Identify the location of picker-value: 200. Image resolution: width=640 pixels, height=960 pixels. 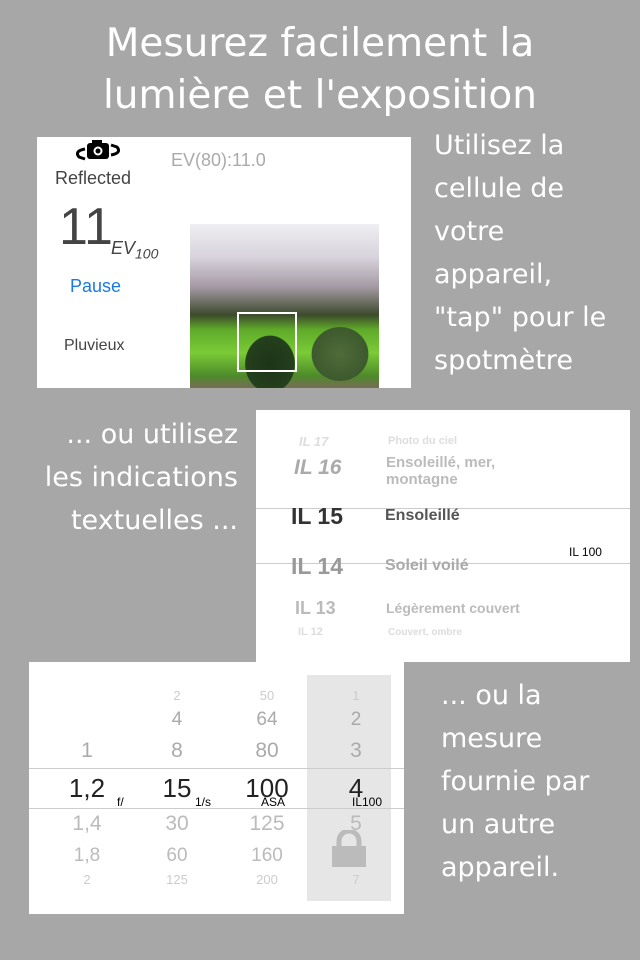
(267, 879).